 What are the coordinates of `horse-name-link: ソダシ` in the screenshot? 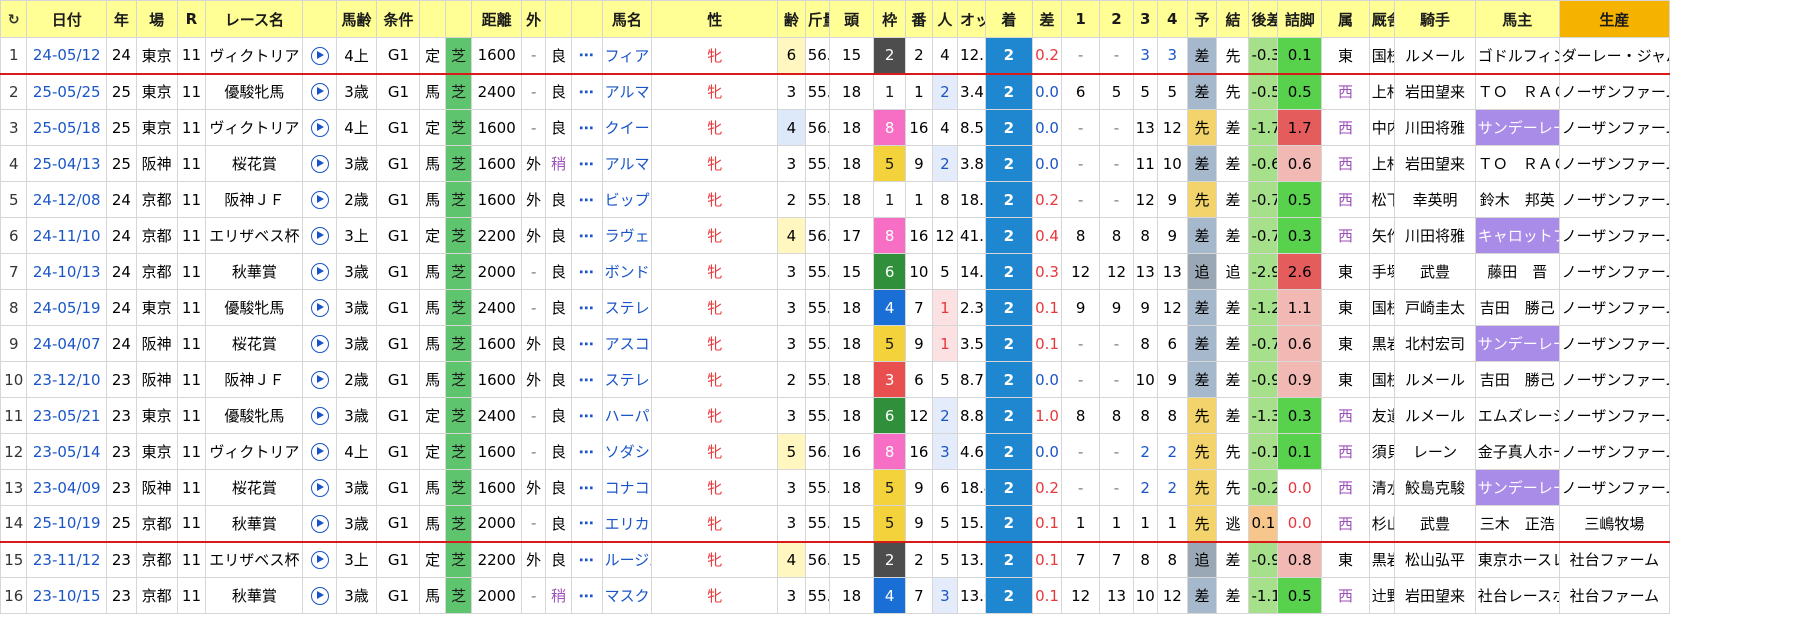 It's located at (627, 451).